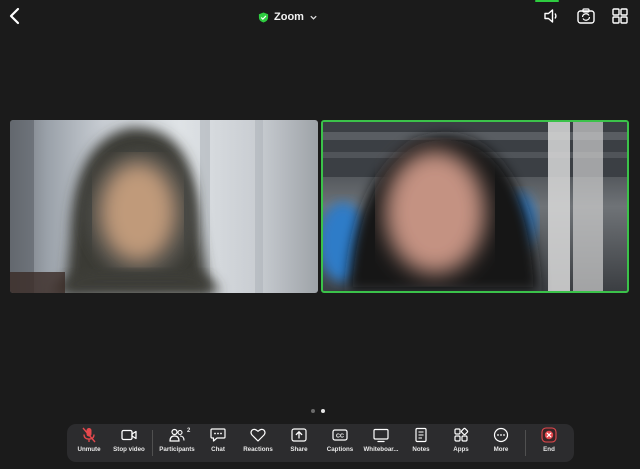  I want to click on more-dots-icon, so click(501, 435).